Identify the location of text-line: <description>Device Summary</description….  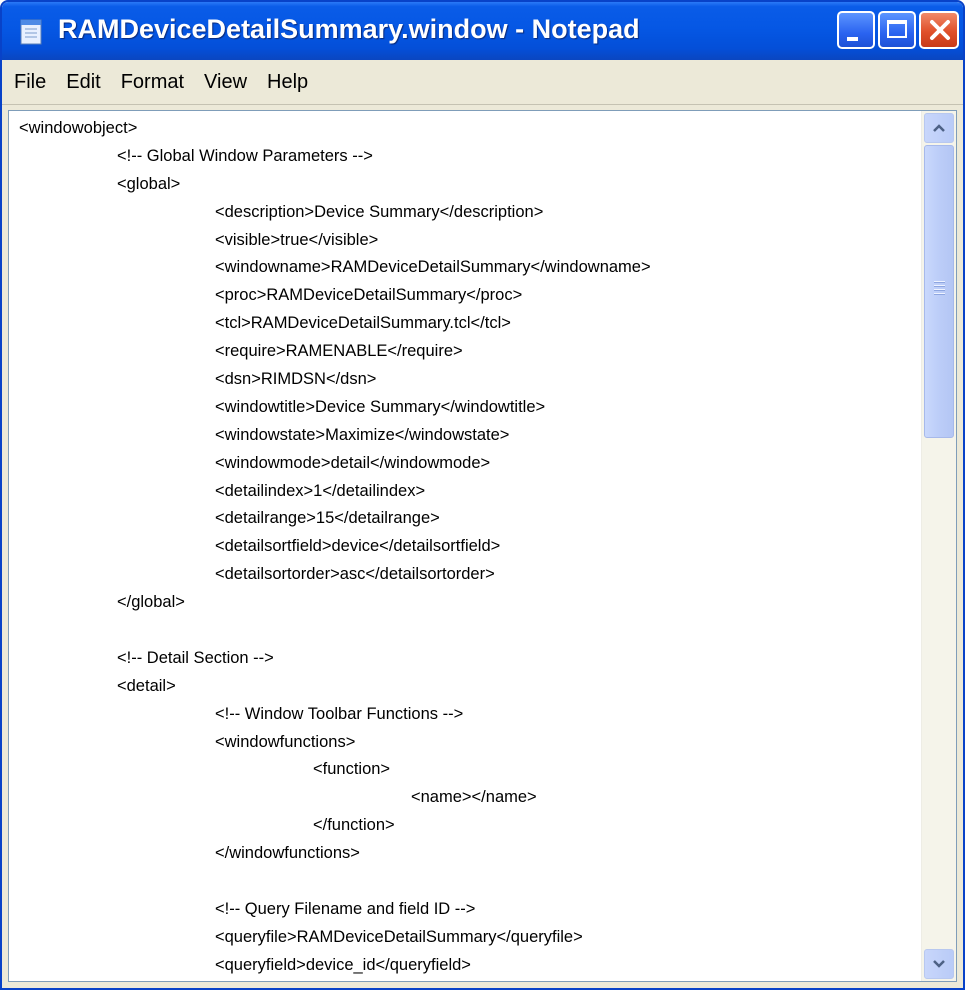
(379, 211).